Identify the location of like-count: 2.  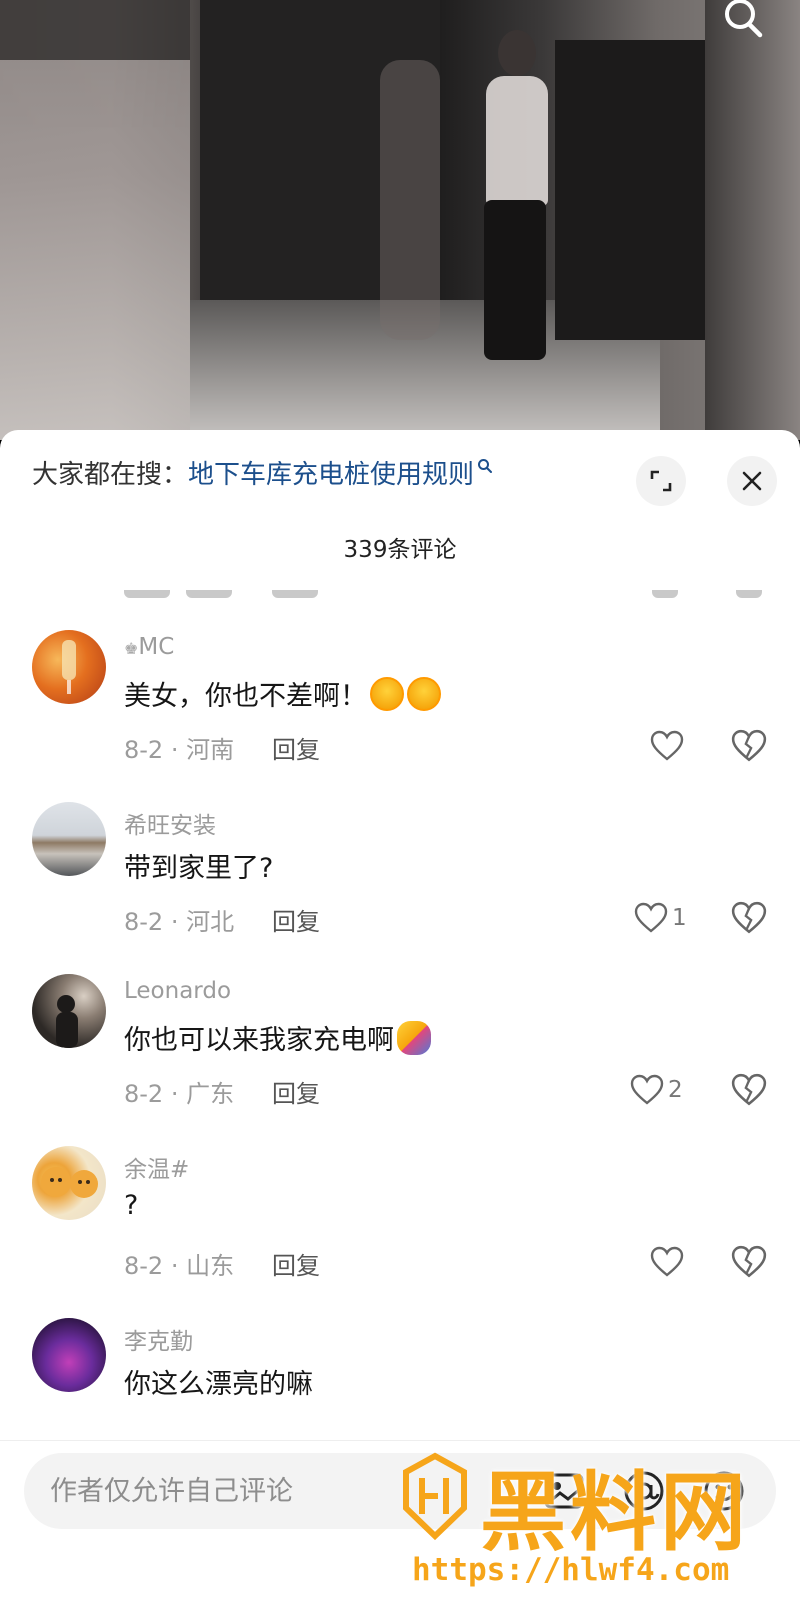
(675, 1090).